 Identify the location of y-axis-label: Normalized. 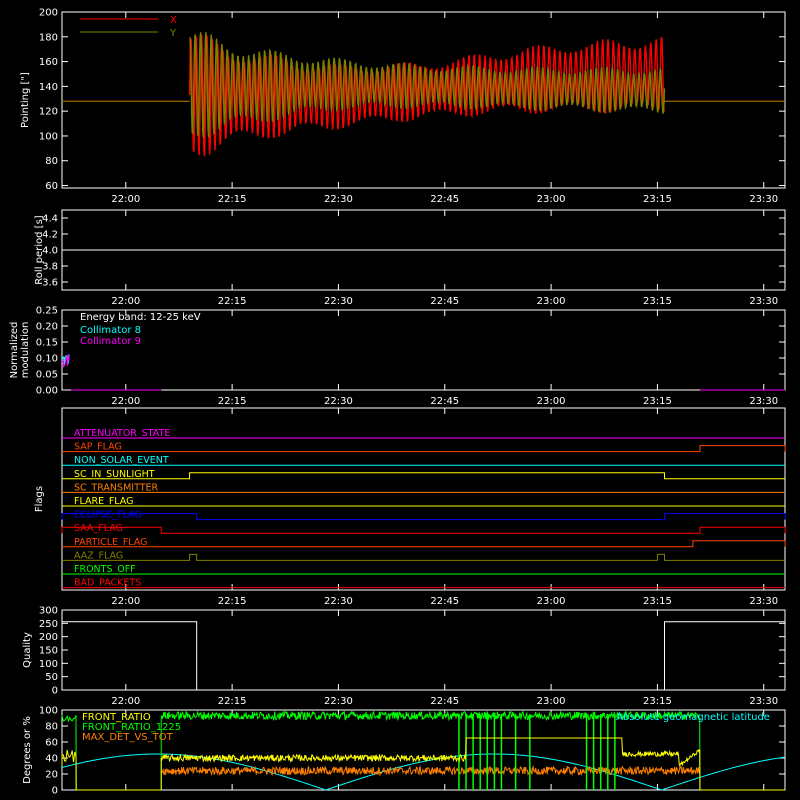
(14, 350).